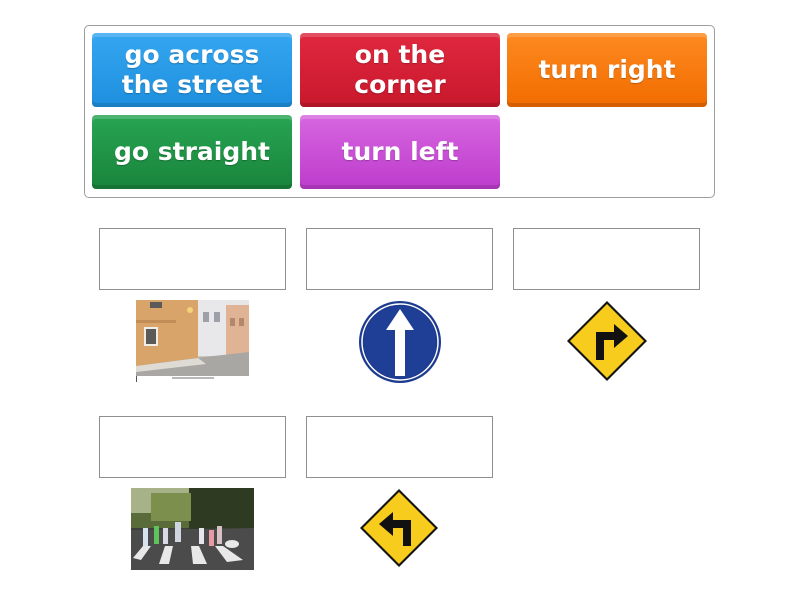  I want to click on tile-label: go straight, so click(192, 151).